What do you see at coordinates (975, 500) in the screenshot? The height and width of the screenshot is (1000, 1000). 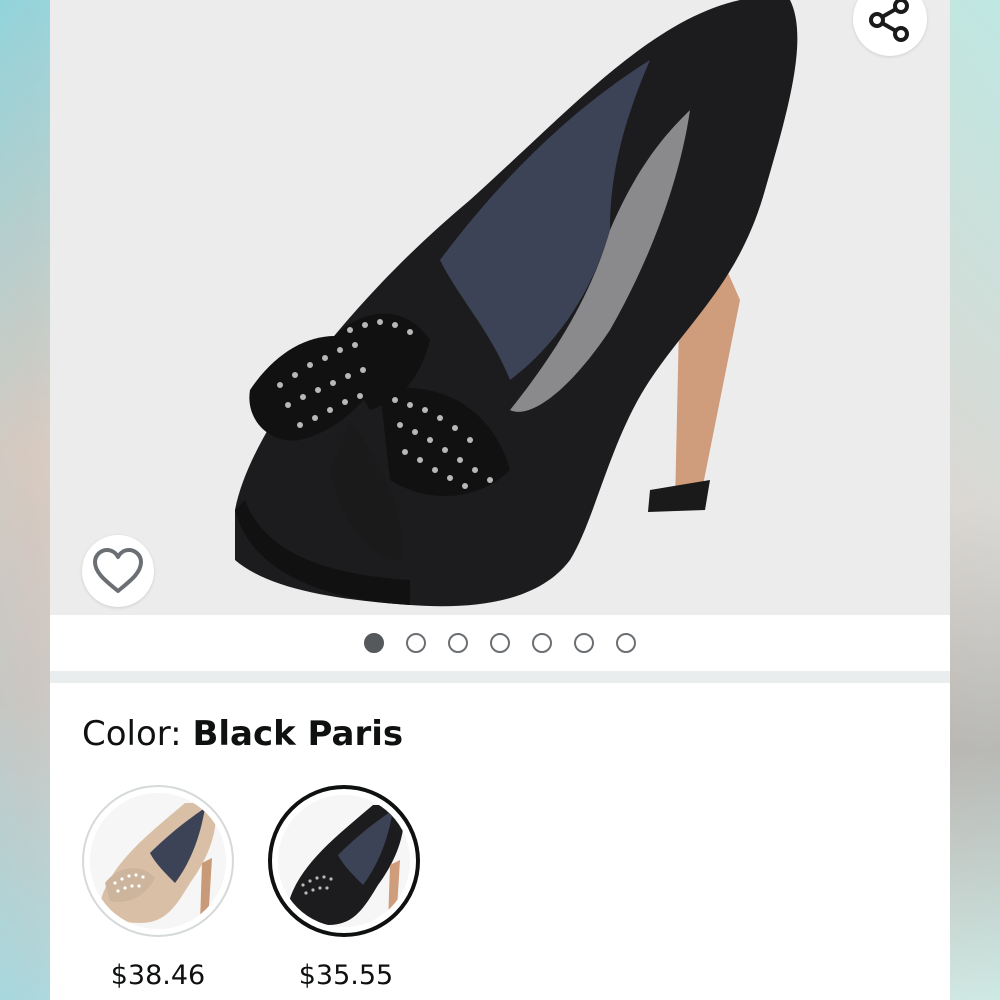 I see `background-right-edge` at bounding box center [975, 500].